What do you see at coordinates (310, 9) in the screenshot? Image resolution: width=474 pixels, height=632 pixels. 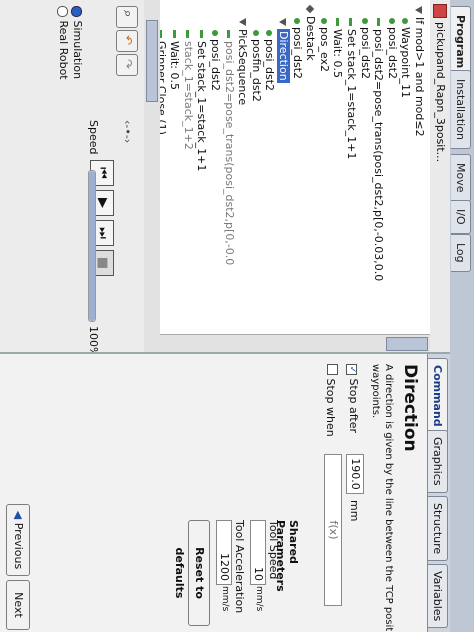 I see `diamond-icon` at bounding box center [310, 9].